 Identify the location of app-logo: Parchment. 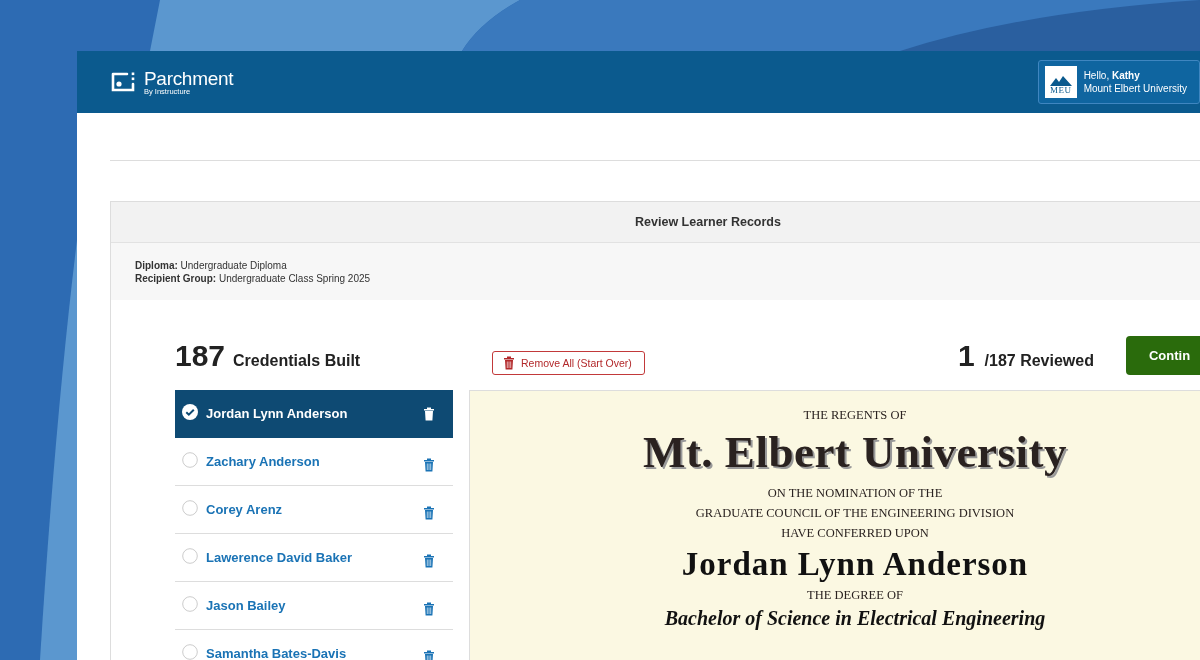
(189, 78).